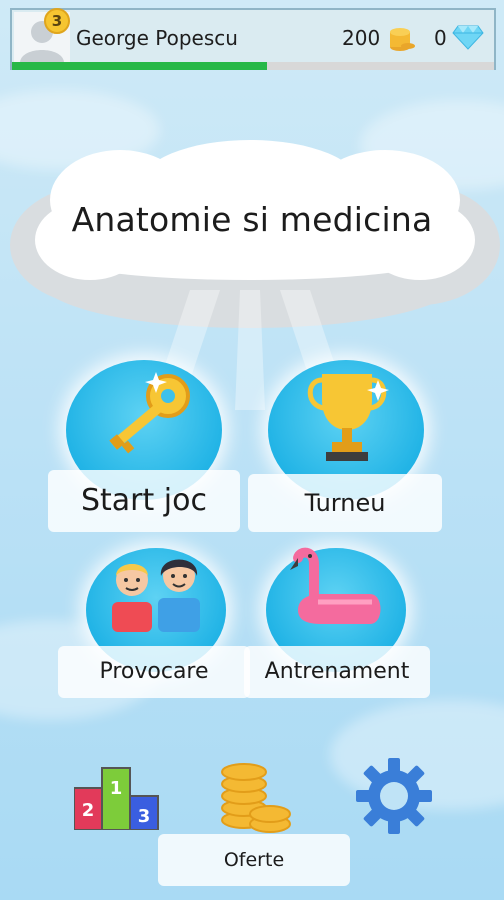 The height and width of the screenshot is (900, 504). I want to click on coins-icon, so click(402, 39).